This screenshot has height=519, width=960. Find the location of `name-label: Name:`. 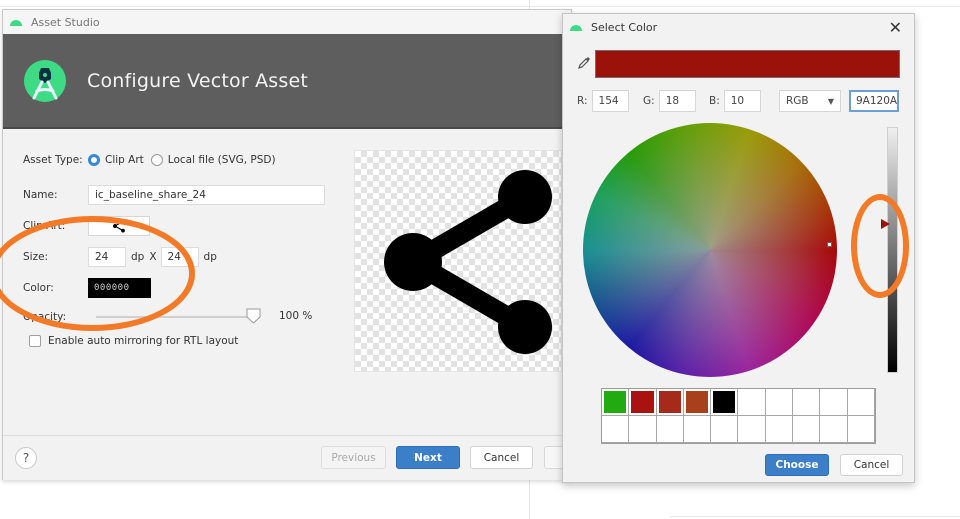

name-label: Name: is located at coordinates (40, 195).